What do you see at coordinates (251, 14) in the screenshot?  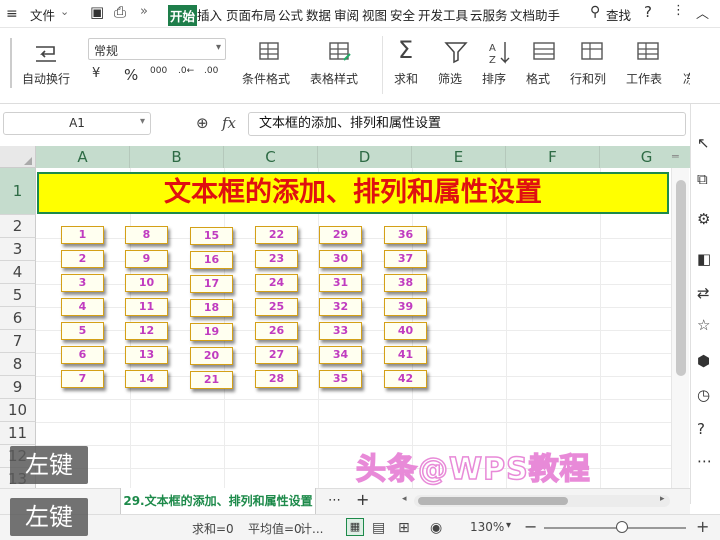 I see `tab-page-layout: 页面布局` at bounding box center [251, 14].